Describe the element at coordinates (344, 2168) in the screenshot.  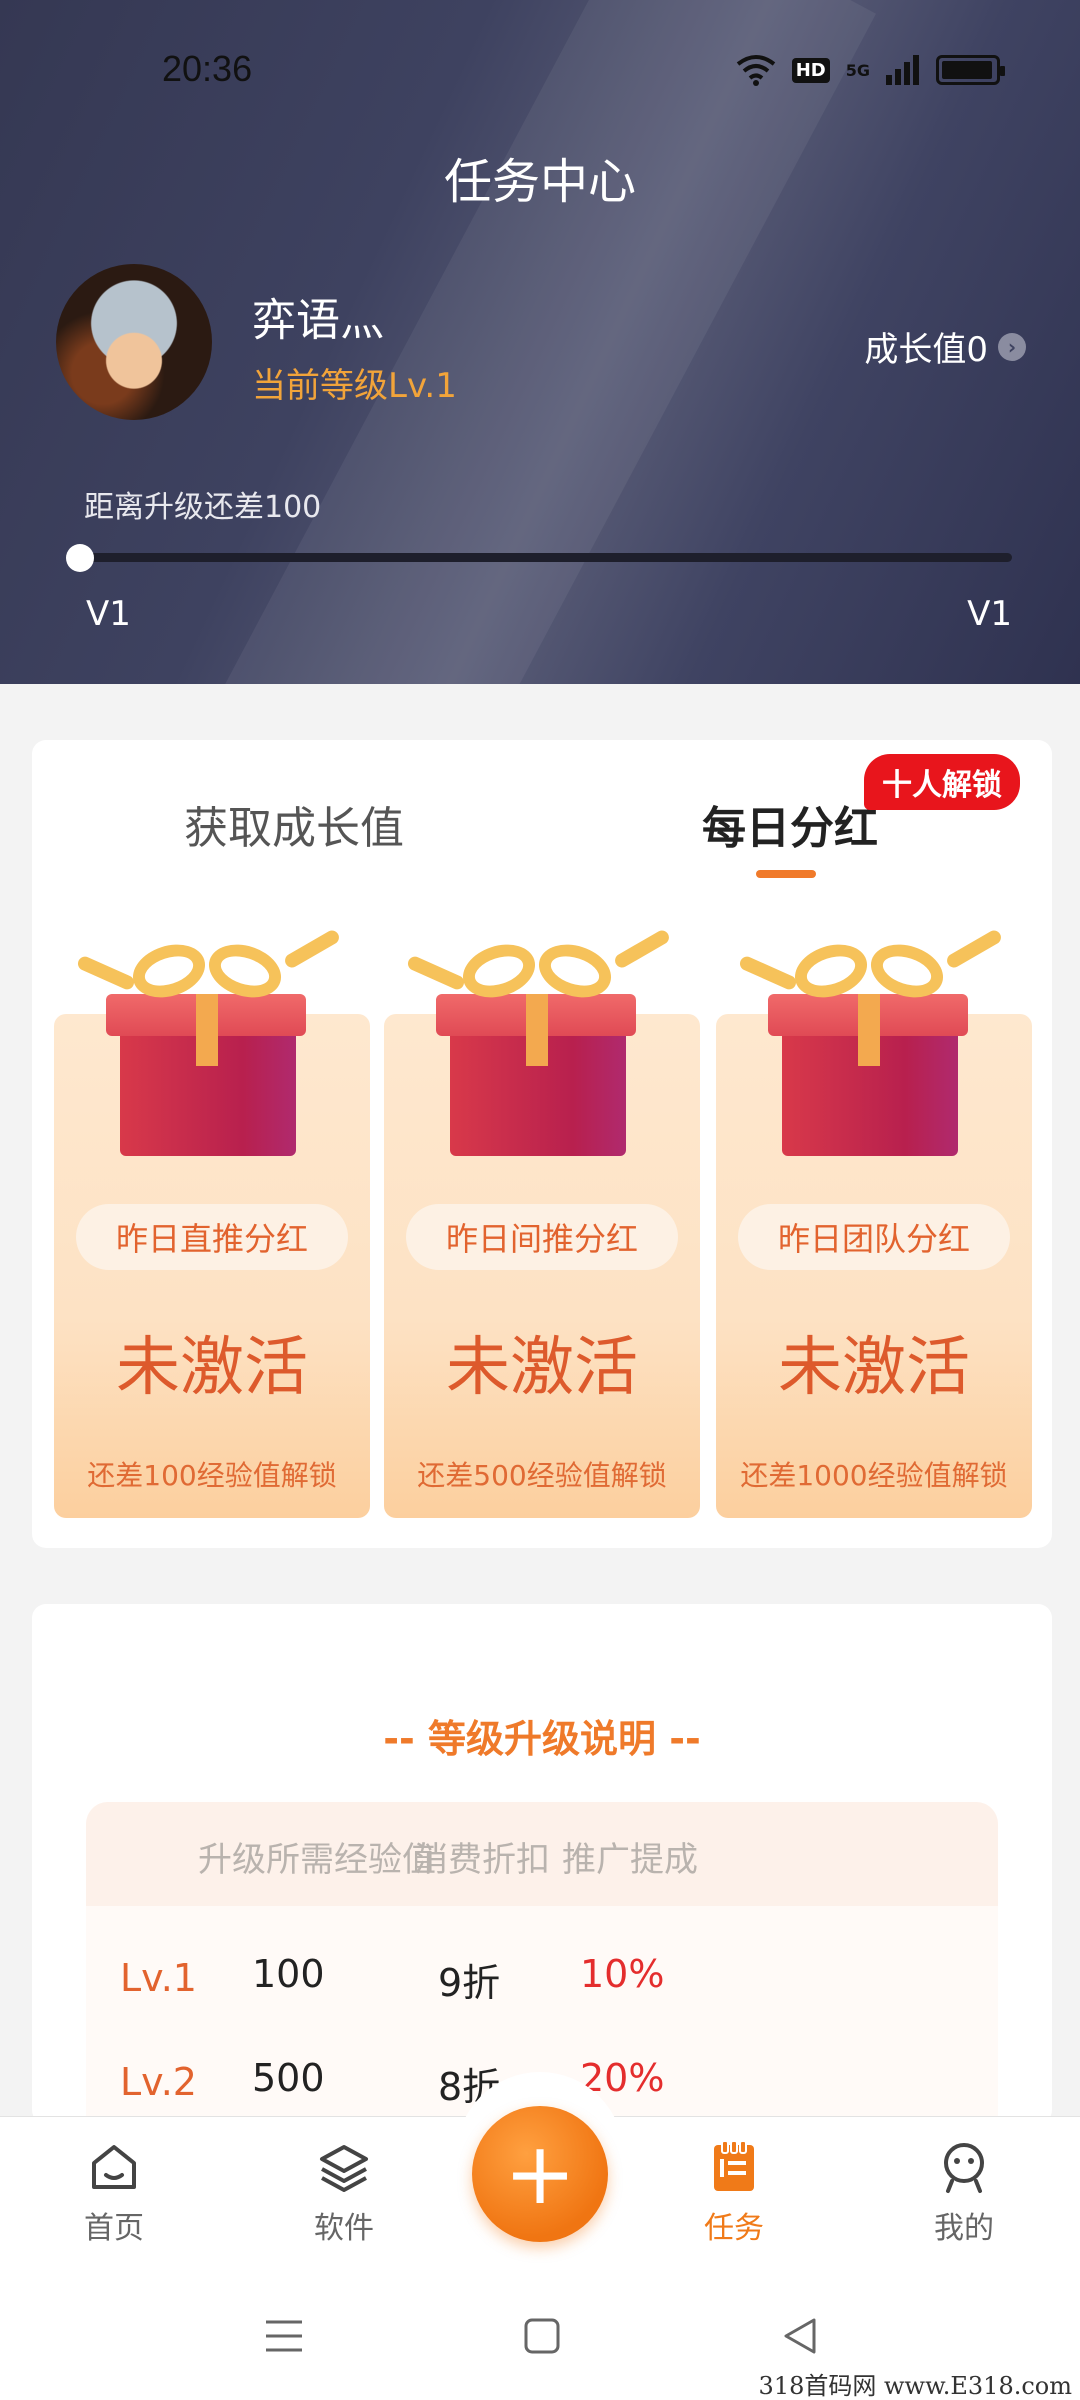
I see `layers-icon` at that location.